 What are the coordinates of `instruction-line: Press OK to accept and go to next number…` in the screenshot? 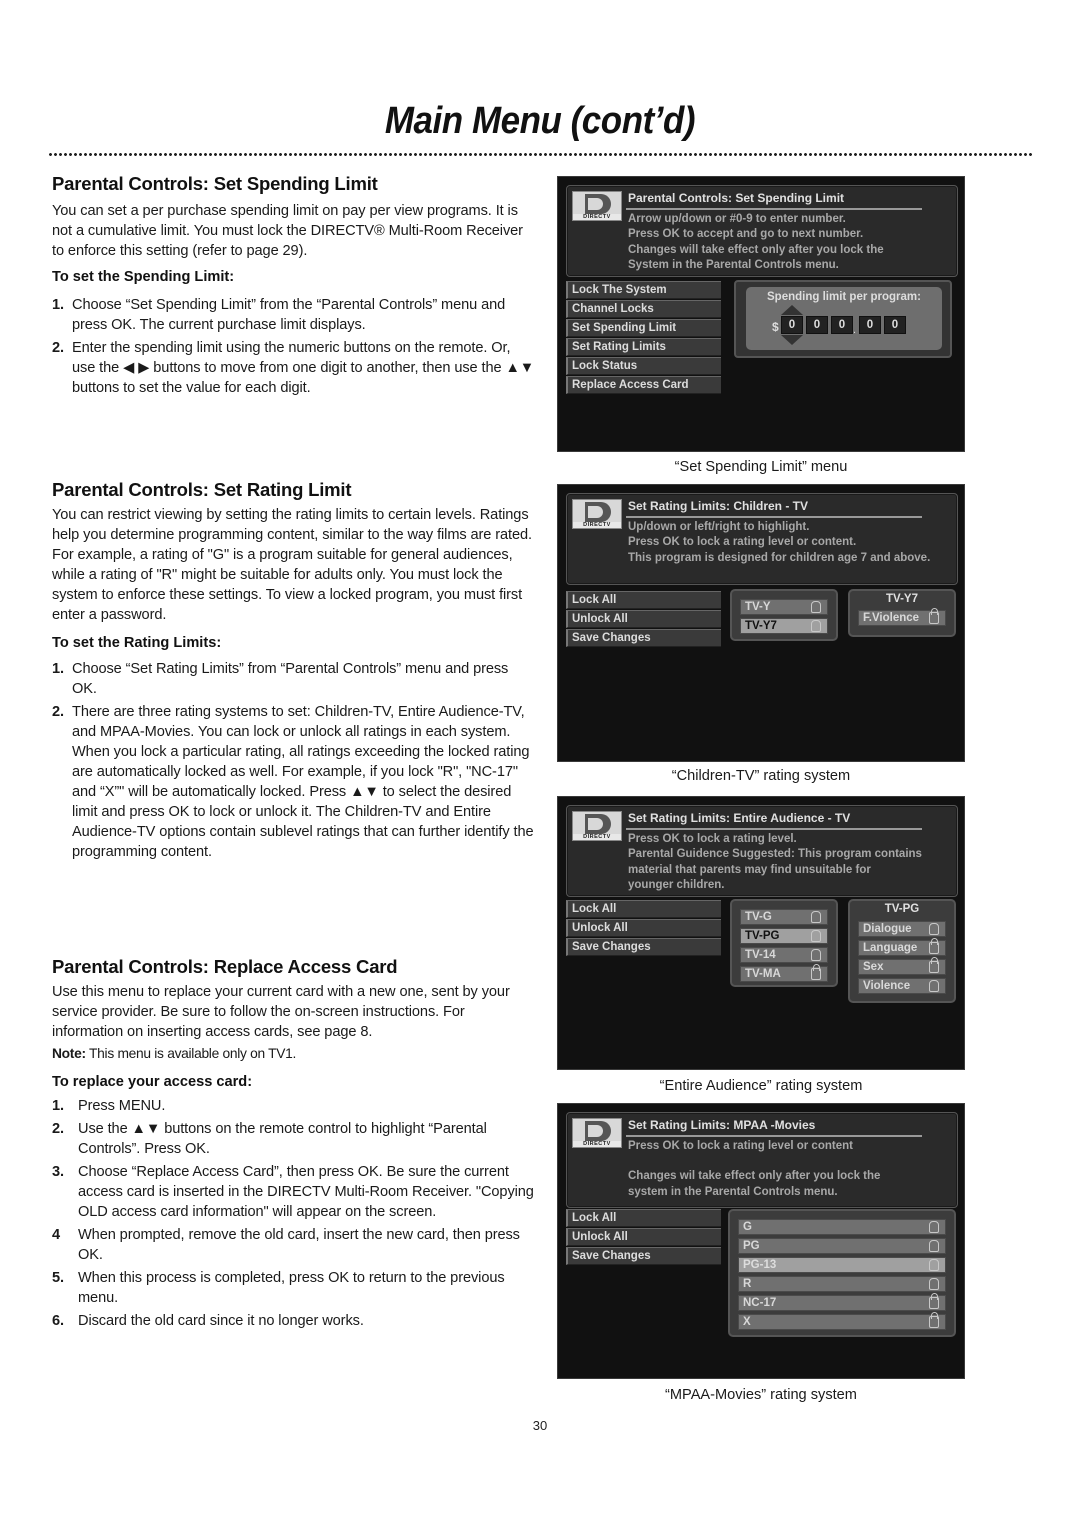 It's located at (746, 234).